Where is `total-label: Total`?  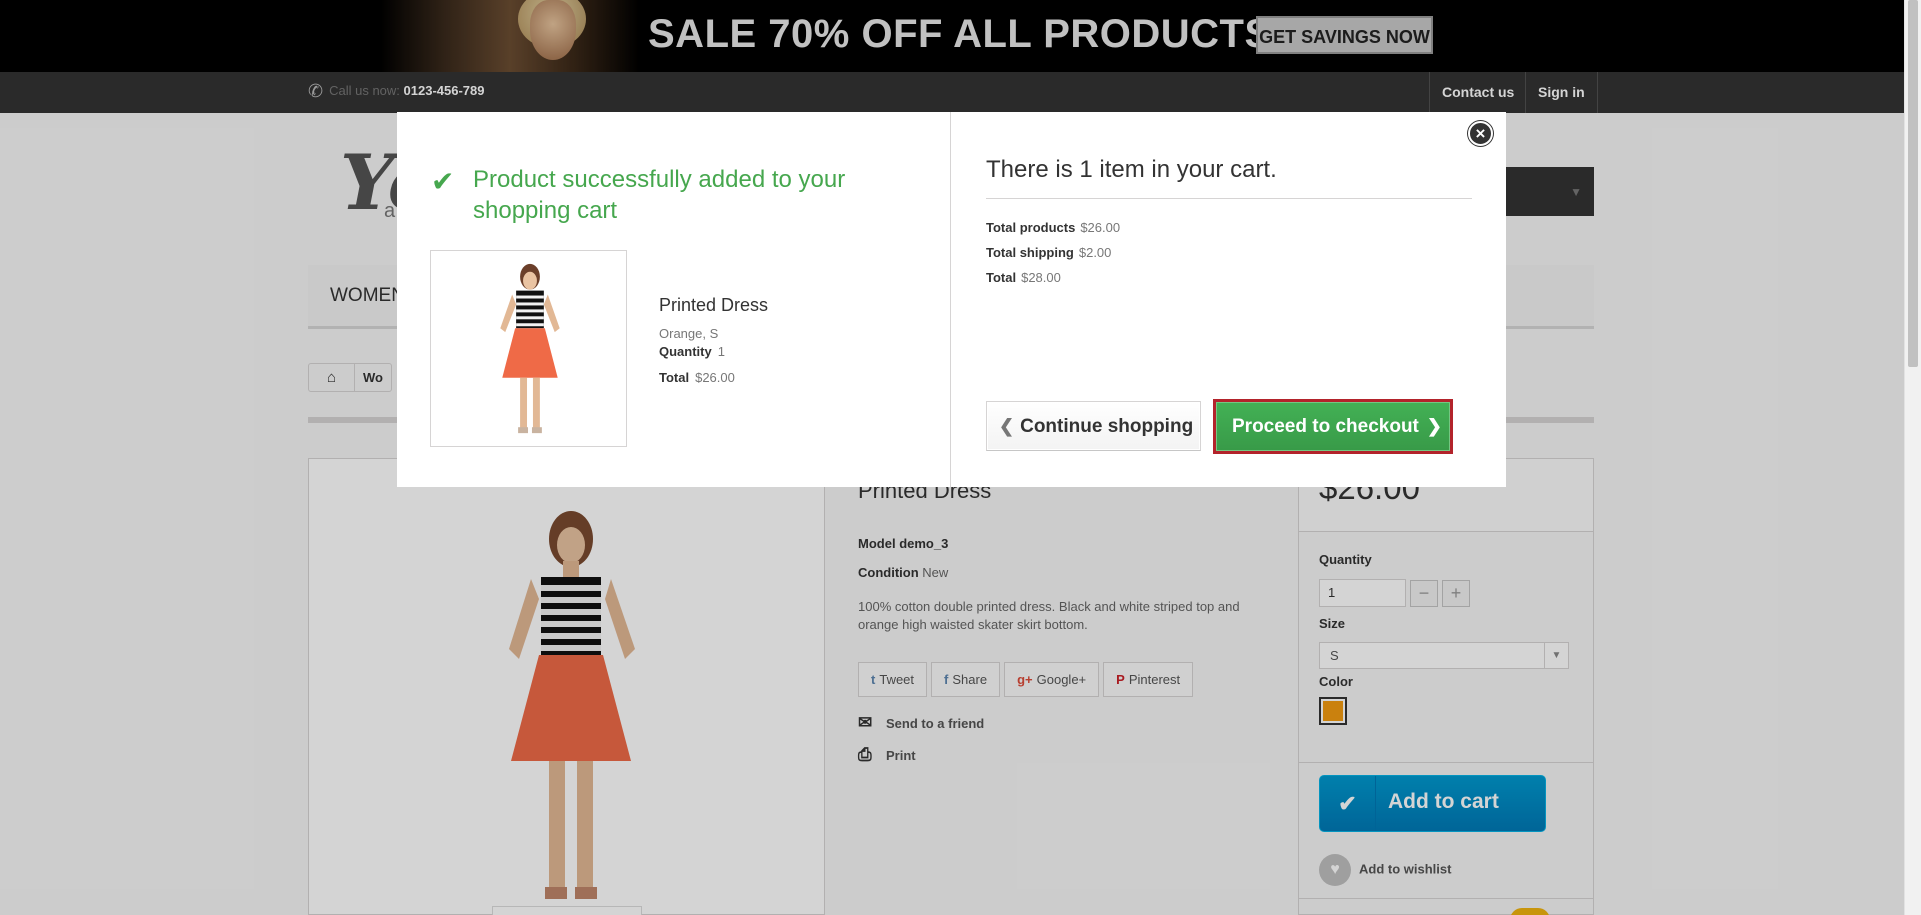
total-label: Total is located at coordinates (674, 377).